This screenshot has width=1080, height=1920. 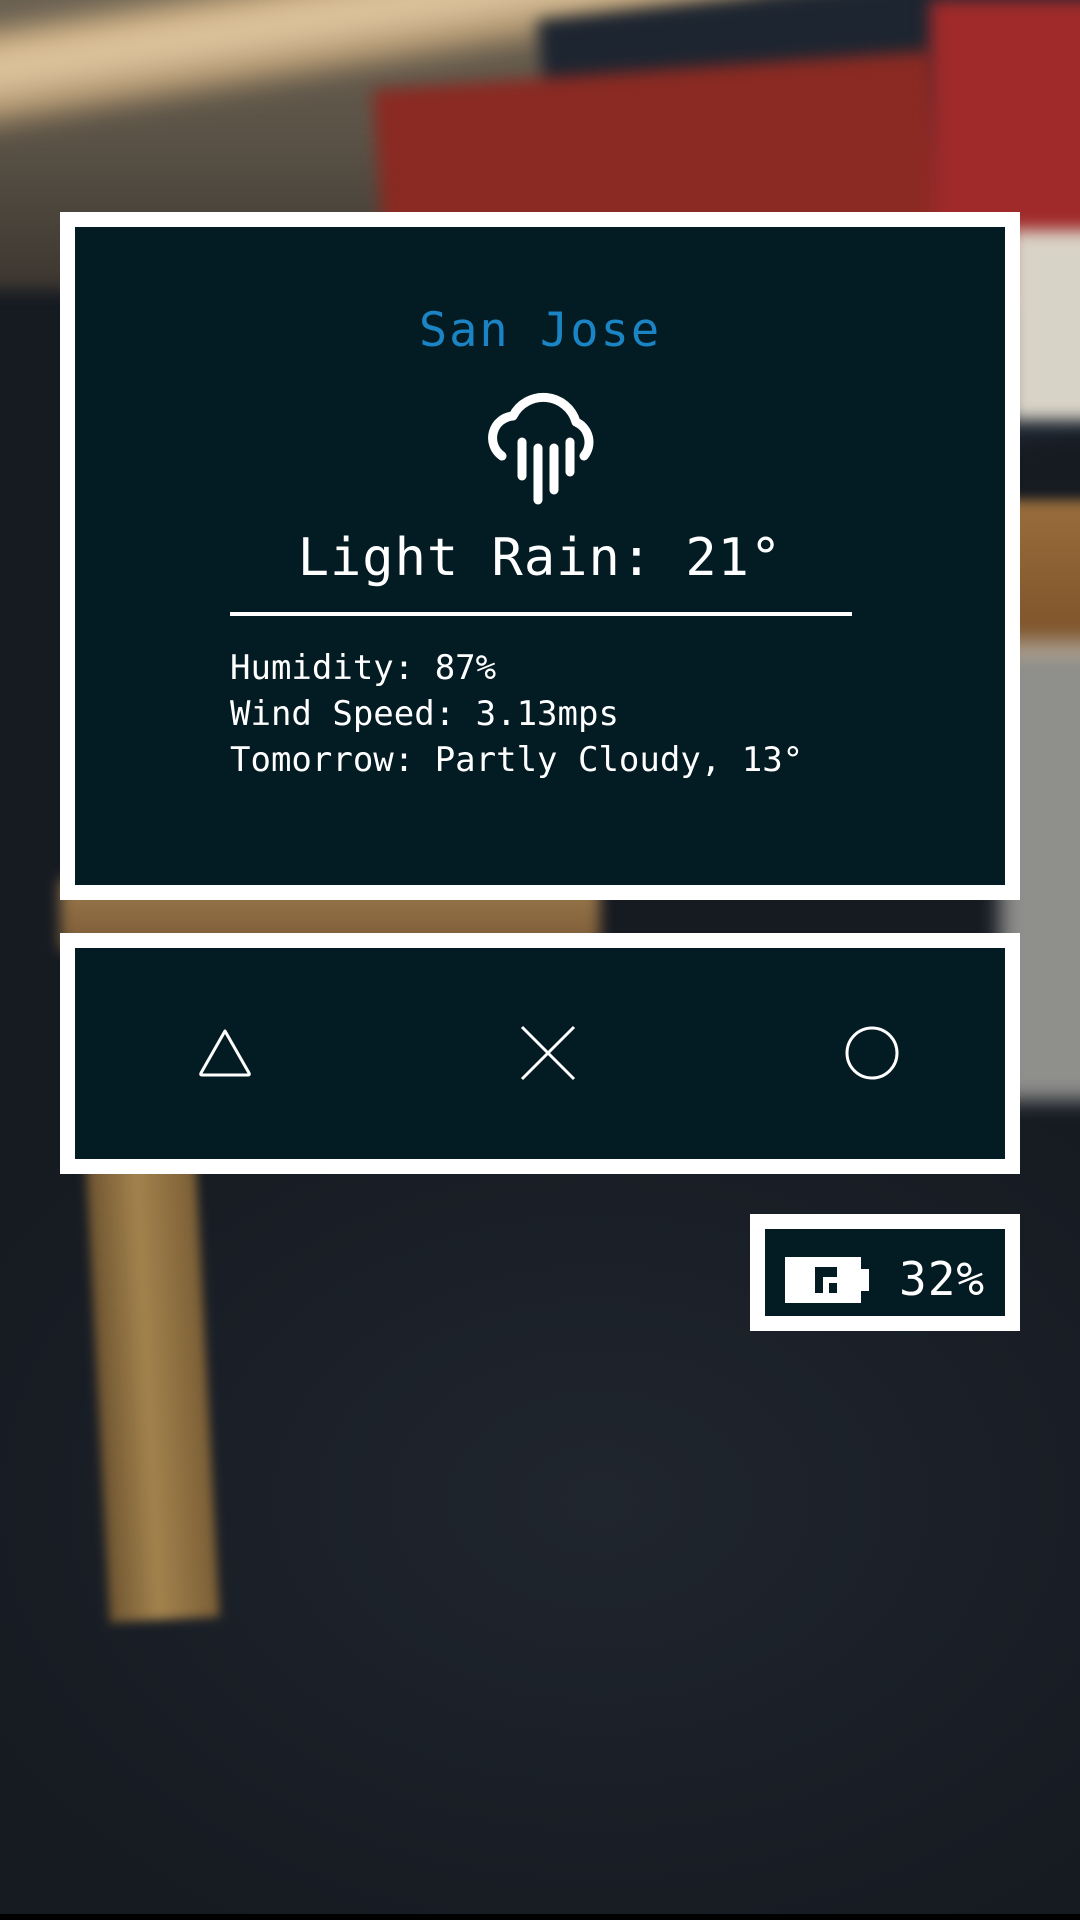 I want to click on humidity-text: Humidity: 87%, so click(x=363, y=668).